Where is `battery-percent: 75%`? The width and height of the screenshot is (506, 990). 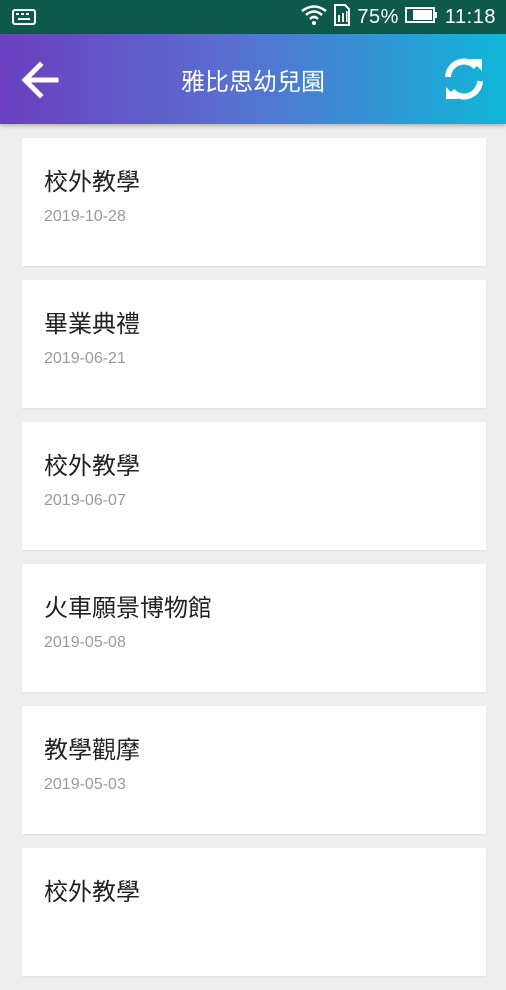
battery-percent: 75% is located at coordinates (378, 16).